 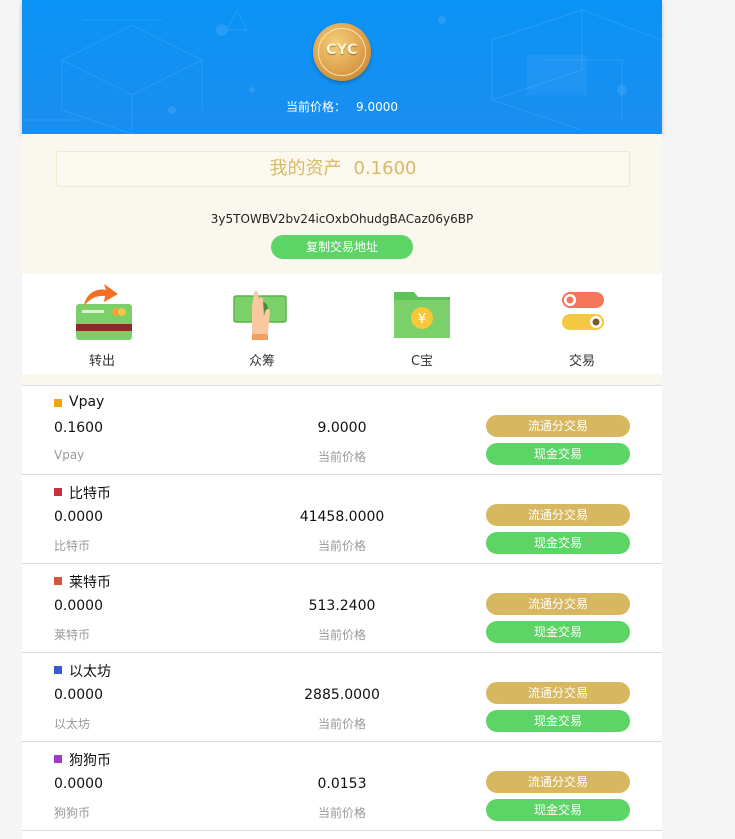 I want to click on coin-row-dogecoin: 狗狗币 0.0000 狗狗币 0.0153 当前价格 流通分交易 现金交易, so click(x=342, y=786).